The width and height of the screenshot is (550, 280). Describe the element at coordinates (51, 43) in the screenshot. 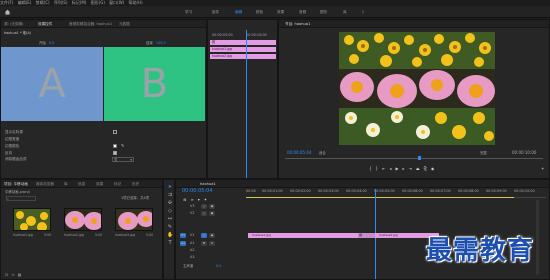

I see `start-value: 0.0` at that location.